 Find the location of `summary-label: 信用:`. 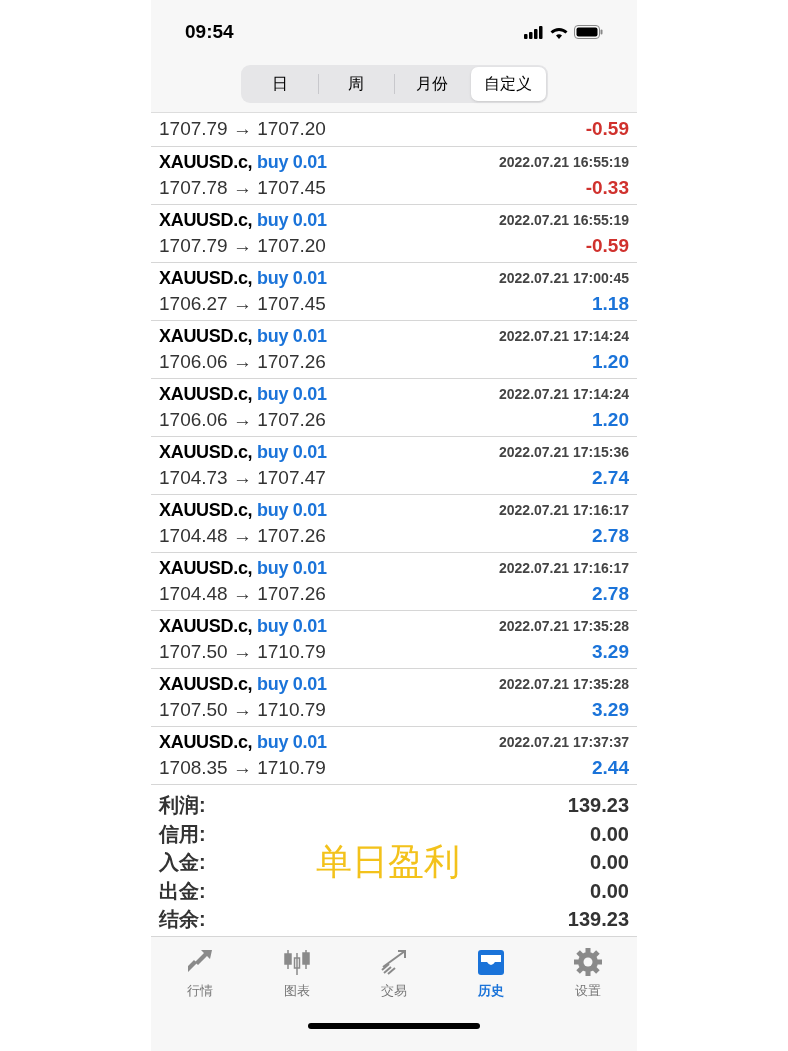

summary-label: 信用: is located at coordinates (182, 834).